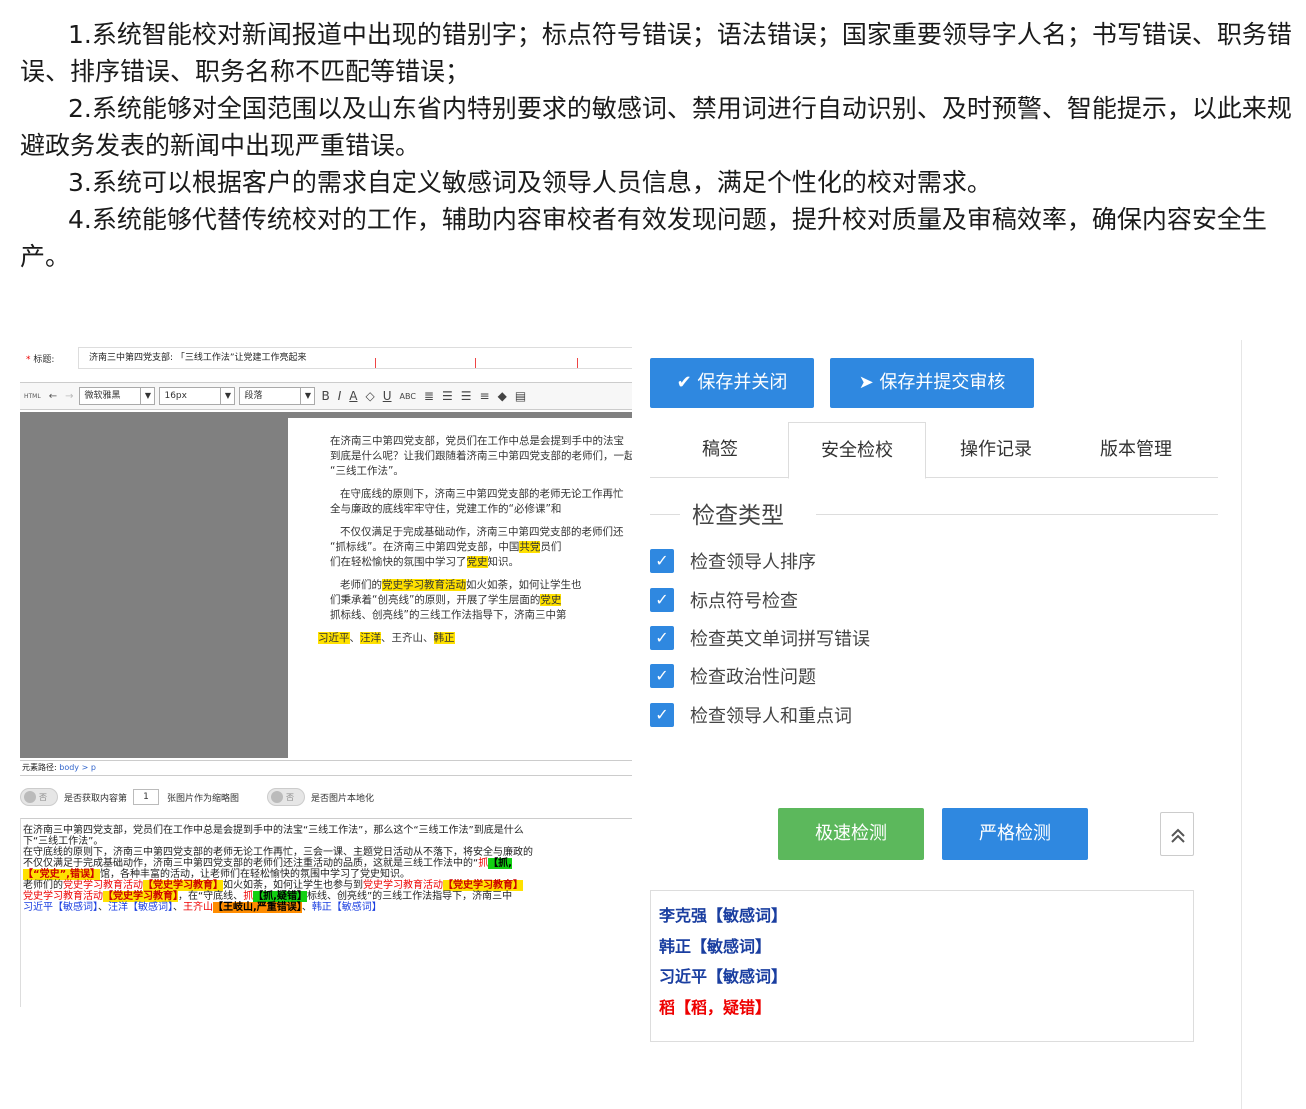  Describe the element at coordinates (996, 450) in the screenshot. I see `tab-operation-log: 操作记录` at that location.